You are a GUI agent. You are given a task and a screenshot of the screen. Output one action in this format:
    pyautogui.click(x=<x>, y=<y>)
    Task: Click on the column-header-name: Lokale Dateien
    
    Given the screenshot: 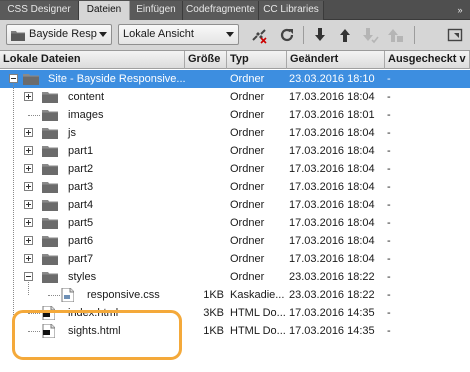 What is the action you would take?
    pyautogui.click(x=92, y=60)
    